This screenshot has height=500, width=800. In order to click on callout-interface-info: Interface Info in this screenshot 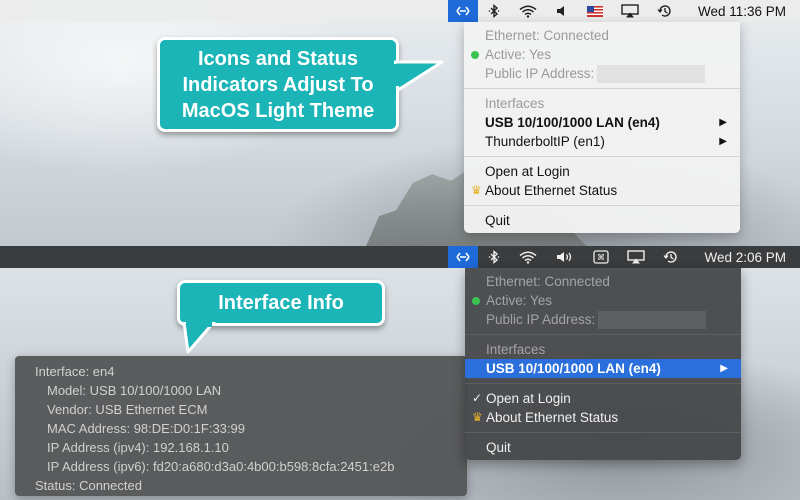, I will do `click(281, 303)`.